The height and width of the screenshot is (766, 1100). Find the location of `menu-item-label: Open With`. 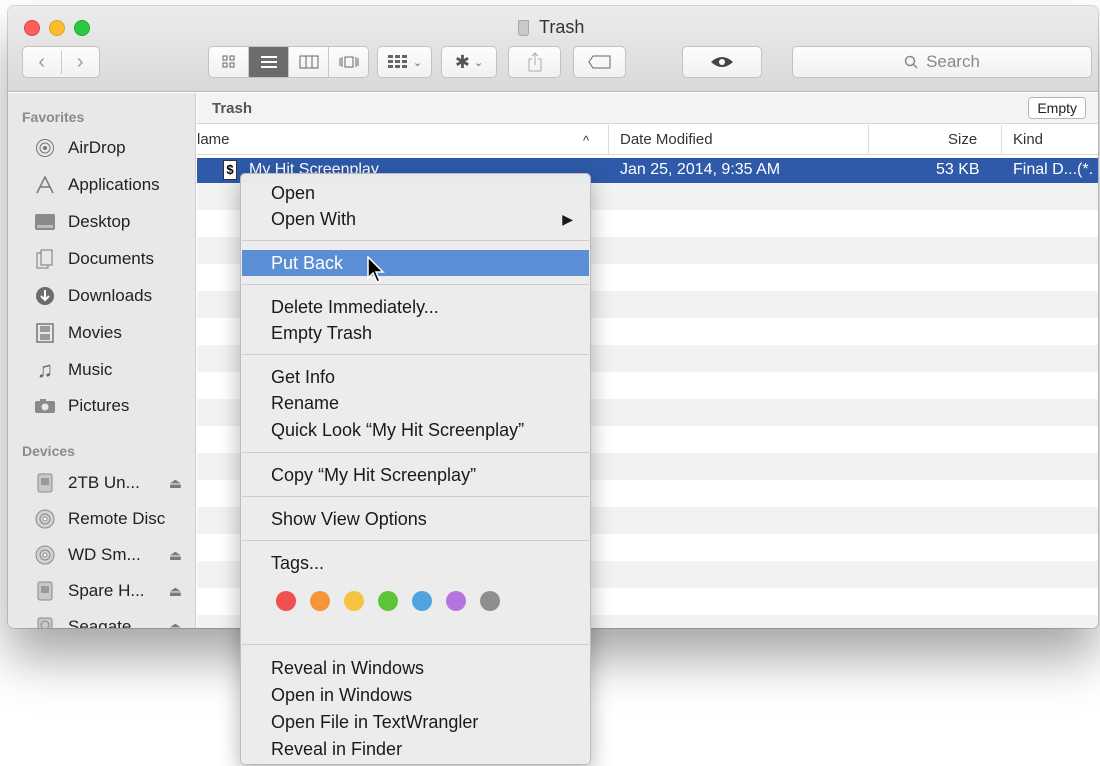

menu-item-label: Open With is located at coordinates (314, 219).